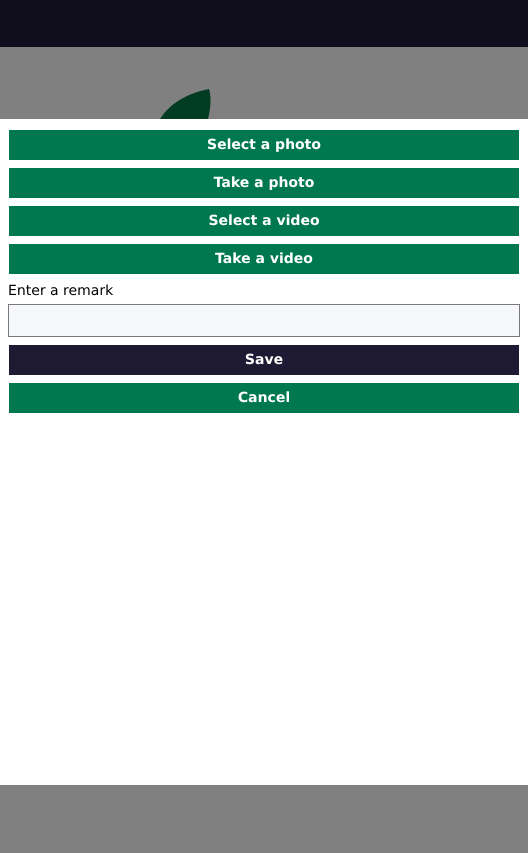 The height and width of the screenshot is (853, 528). What do you see at coordinates (264, 320) in the screenshot?
I see `remark-field` at bounding box center [264, 320].